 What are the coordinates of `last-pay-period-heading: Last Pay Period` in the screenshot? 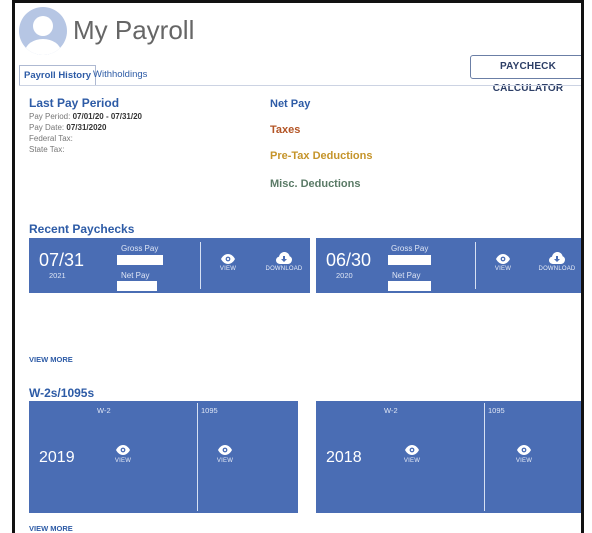 It's located at (74, 103).